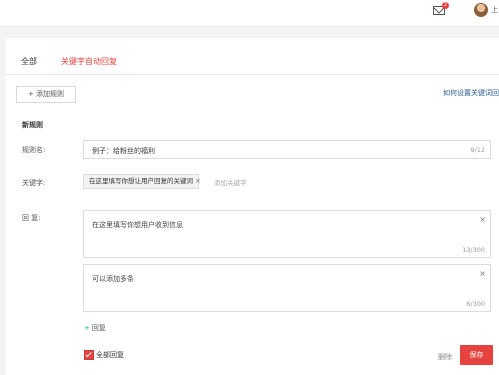  What do you see at coordinates (110, 355) in the screenshot?
I see `reply-all-label: 全部回复` at bounding box center [110, 355].